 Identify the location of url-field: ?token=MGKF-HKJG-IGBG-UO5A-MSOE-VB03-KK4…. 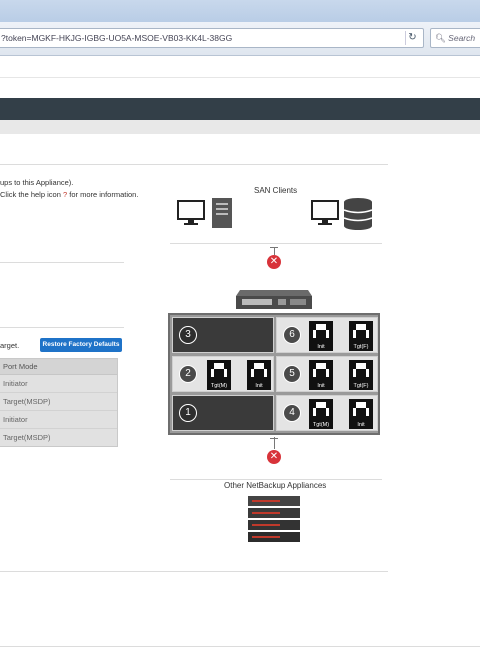
(212, 38).